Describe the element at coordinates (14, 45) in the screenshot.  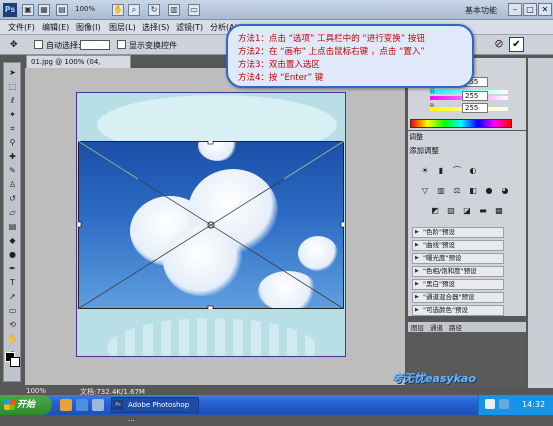
I see `move-tool-icon: ✥` at that location.